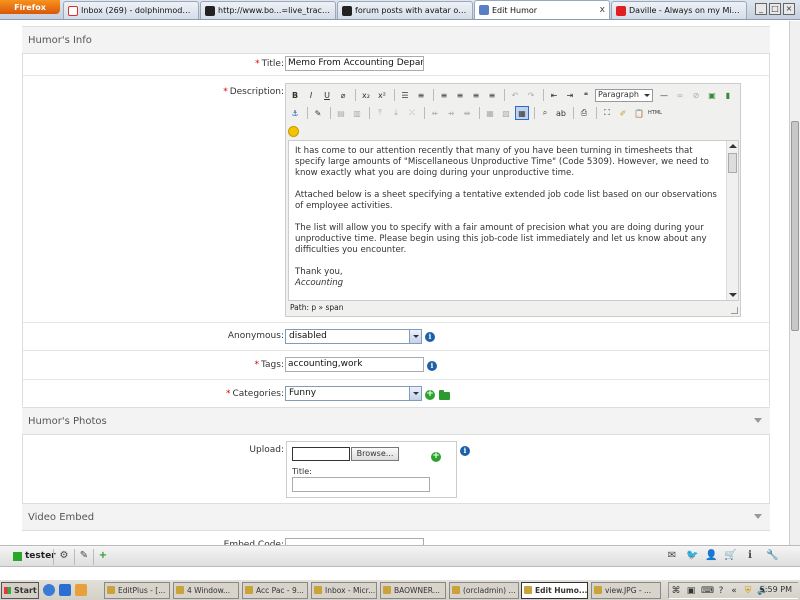 This screenshot has width=800, height=600. What do you see at coordinates (327, 95) in the screenshot?
I see `underline-icon: U` at bounding box center [327, 95].